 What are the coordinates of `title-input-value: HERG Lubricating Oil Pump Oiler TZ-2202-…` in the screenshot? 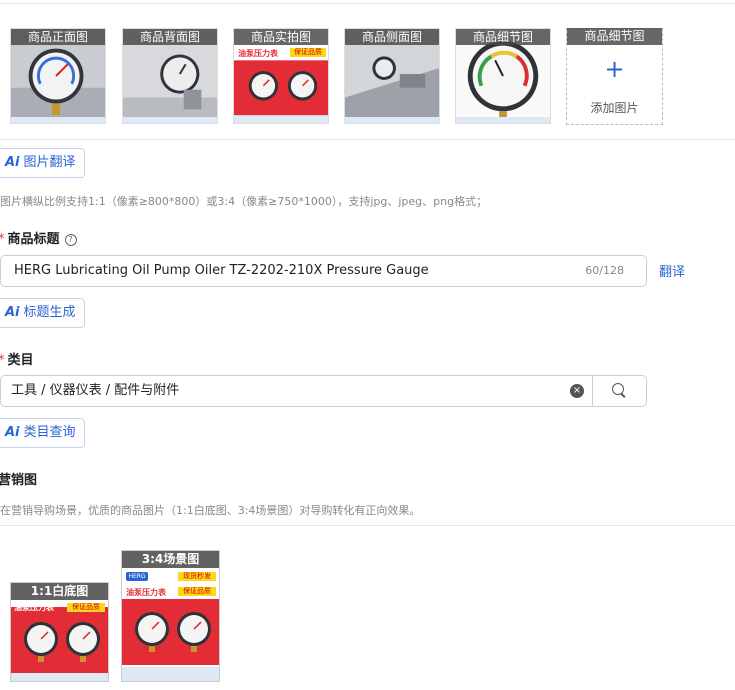 It's located at (221, 270).